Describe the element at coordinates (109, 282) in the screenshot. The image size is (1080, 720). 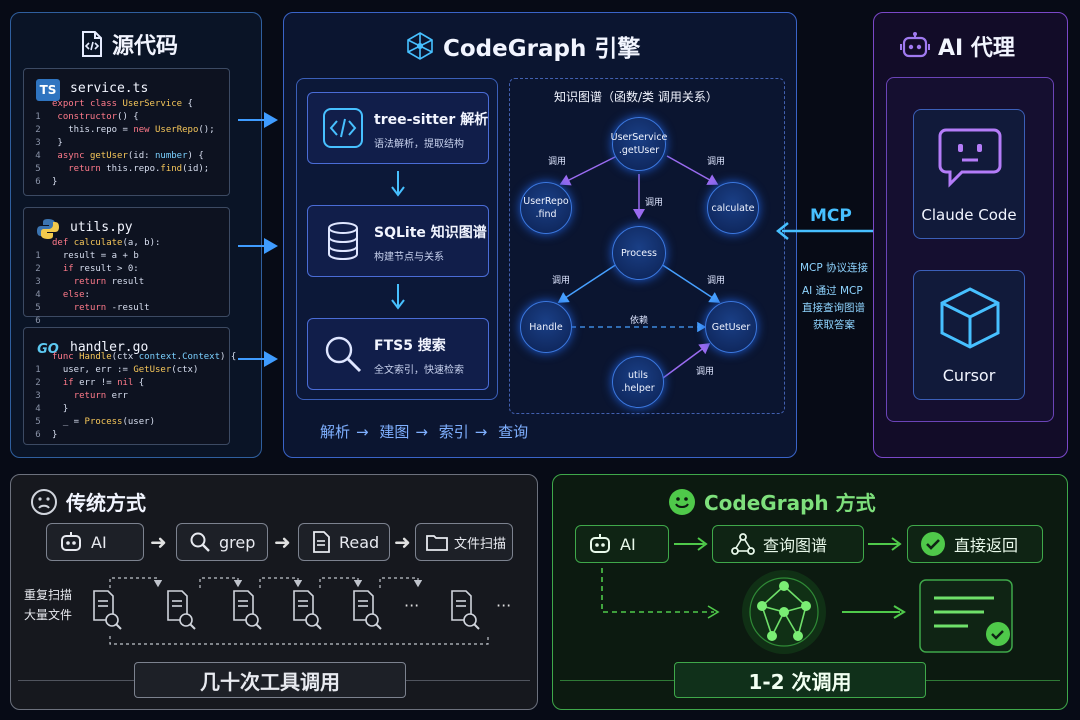
I see `line-code: return result` at that location.